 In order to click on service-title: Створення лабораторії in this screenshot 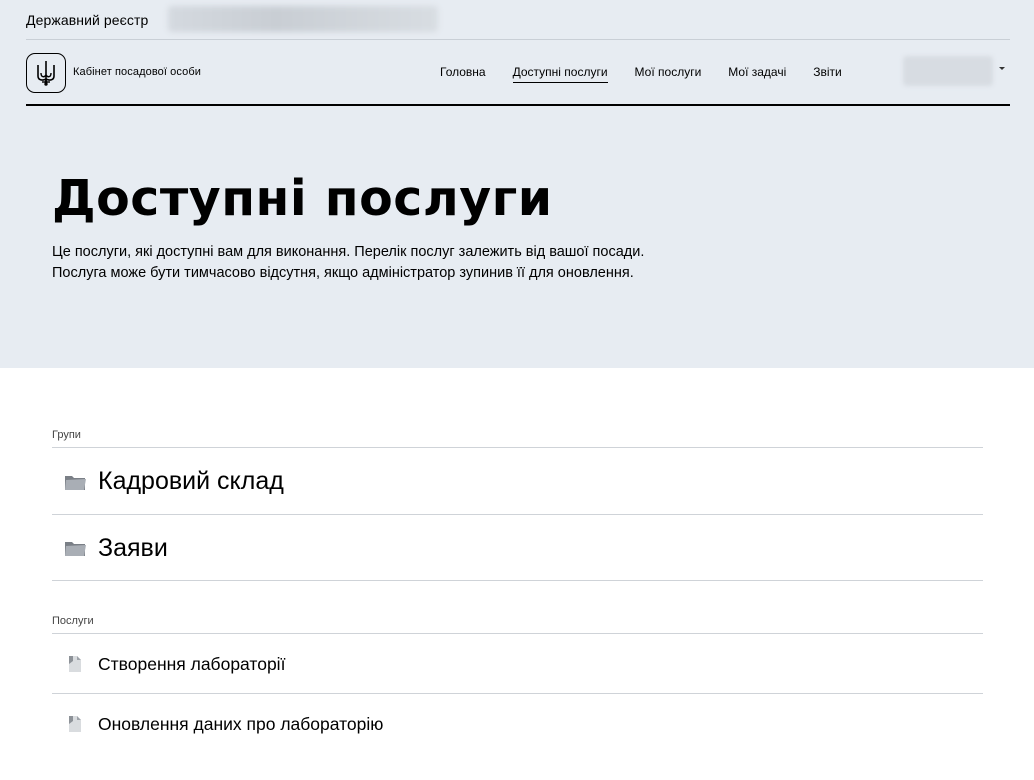, I will do `click(192, 663)`.